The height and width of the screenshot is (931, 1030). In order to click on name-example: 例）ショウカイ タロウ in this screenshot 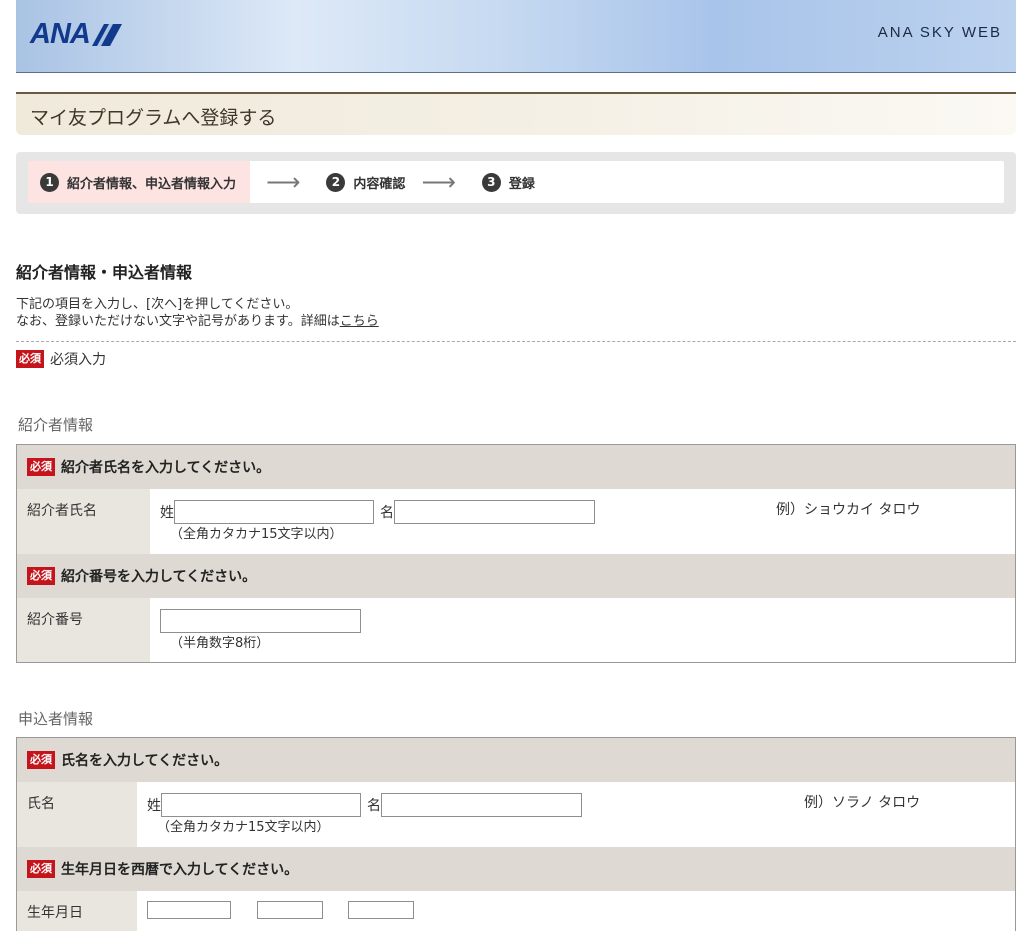, I will do `click(848, 510)`.